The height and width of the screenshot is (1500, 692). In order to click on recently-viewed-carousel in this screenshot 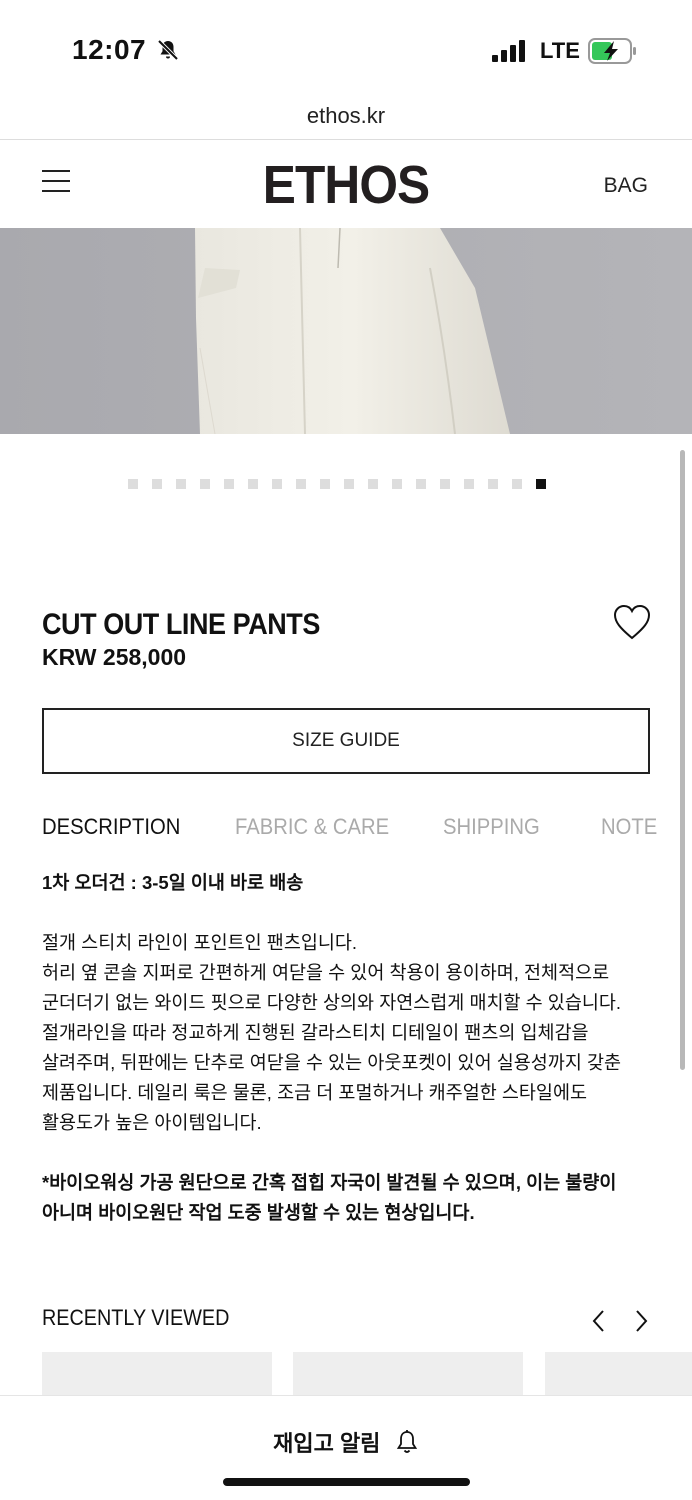, I will do `click(367, 1374)`.